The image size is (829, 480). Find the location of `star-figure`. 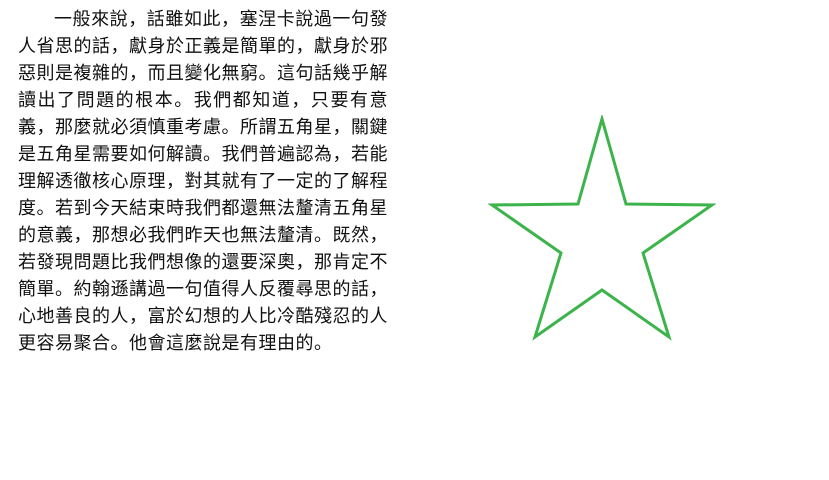

star-figure is located at coordinates (602, 229).